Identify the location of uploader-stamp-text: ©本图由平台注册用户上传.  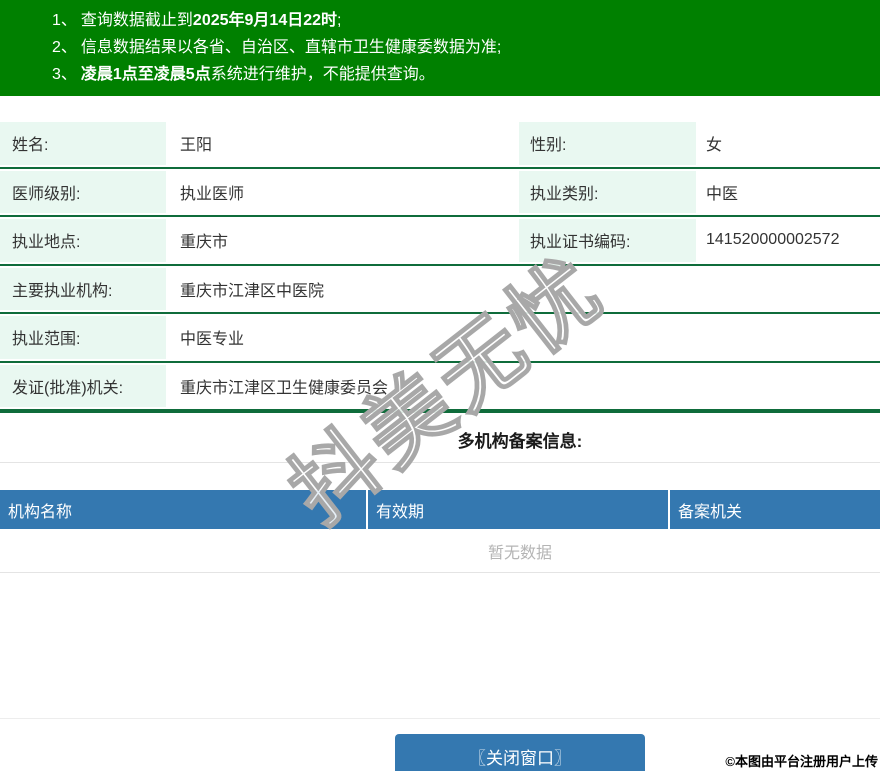
(801, 761).